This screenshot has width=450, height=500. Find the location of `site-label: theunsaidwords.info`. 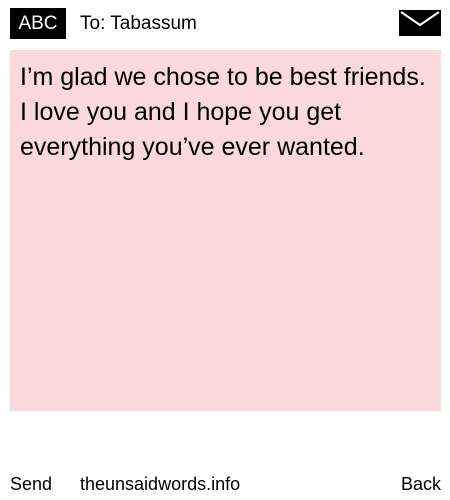

site-label: theunsaidwords.info is located at coordinates (160, 484).